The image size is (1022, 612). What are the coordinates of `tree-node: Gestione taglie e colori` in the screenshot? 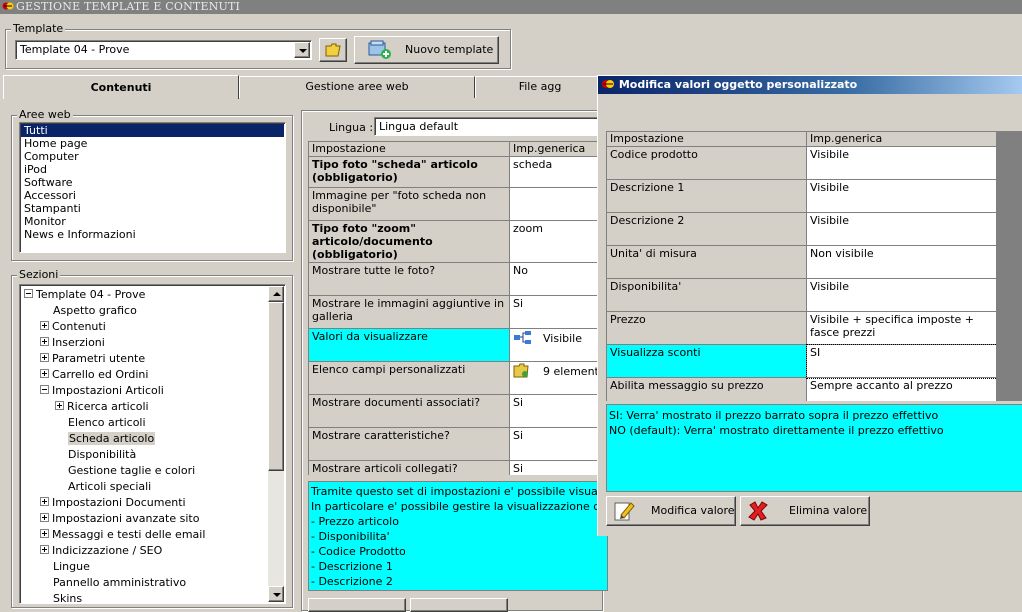 It's located at (125, 471).